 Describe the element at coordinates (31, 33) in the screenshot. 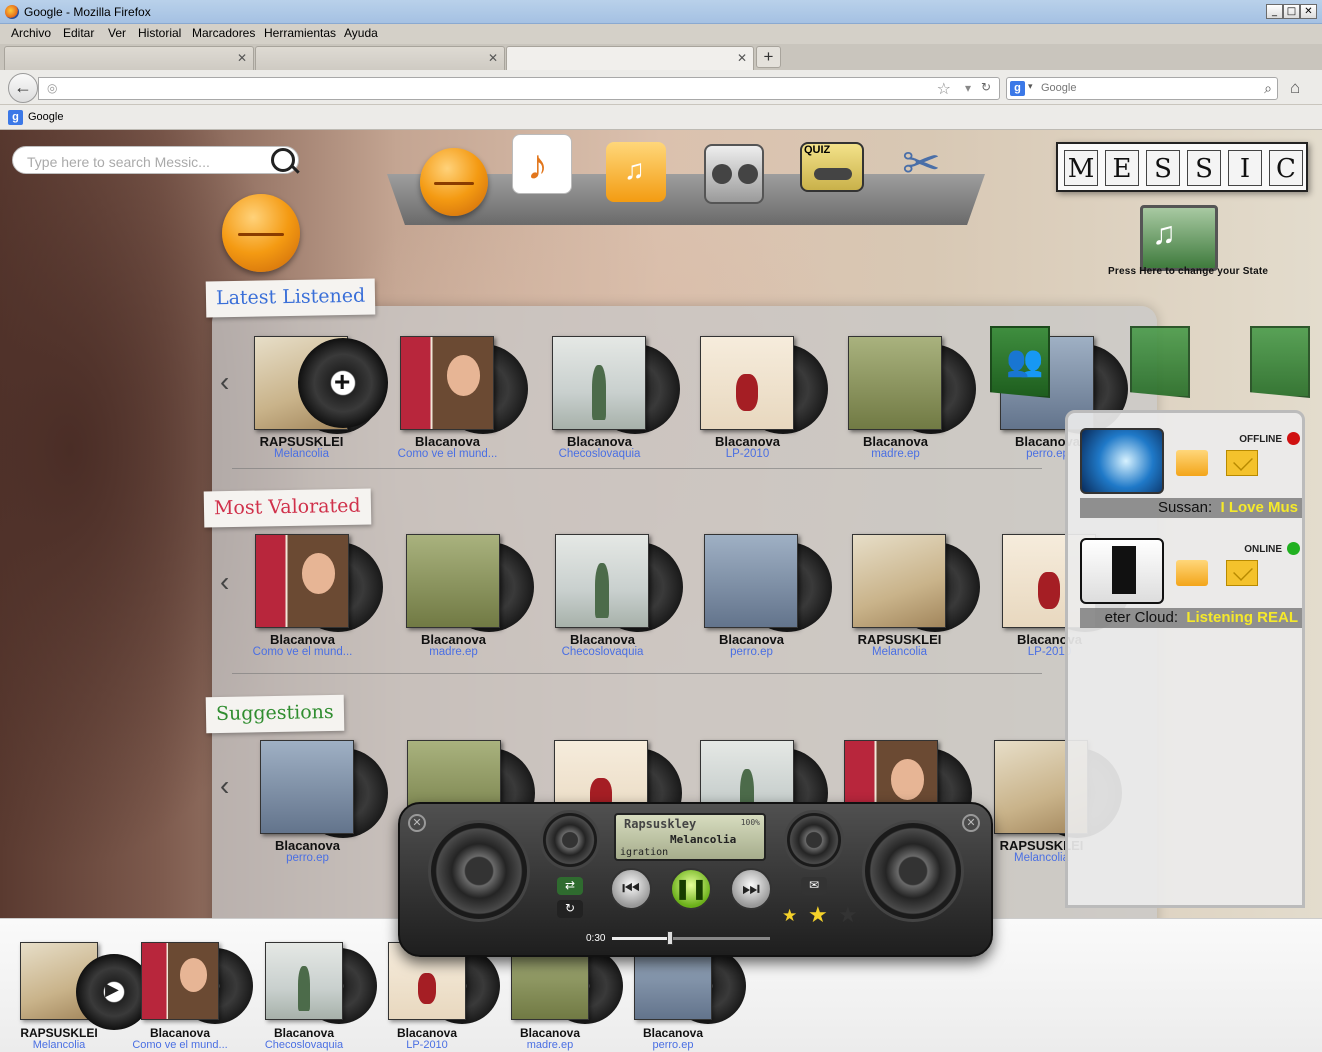

I see `menu-archivo: Archivo` at that location.